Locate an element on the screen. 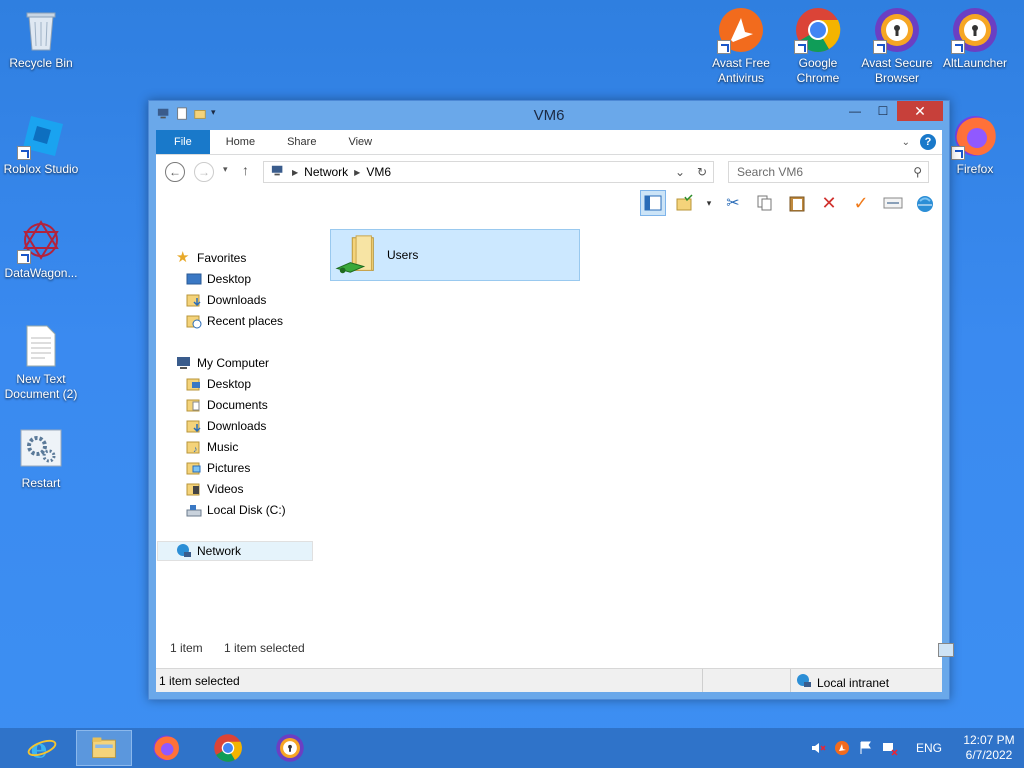 This screenshot has width=1024, height=768. file-explorer-icon is located at coordinates (104, 748).